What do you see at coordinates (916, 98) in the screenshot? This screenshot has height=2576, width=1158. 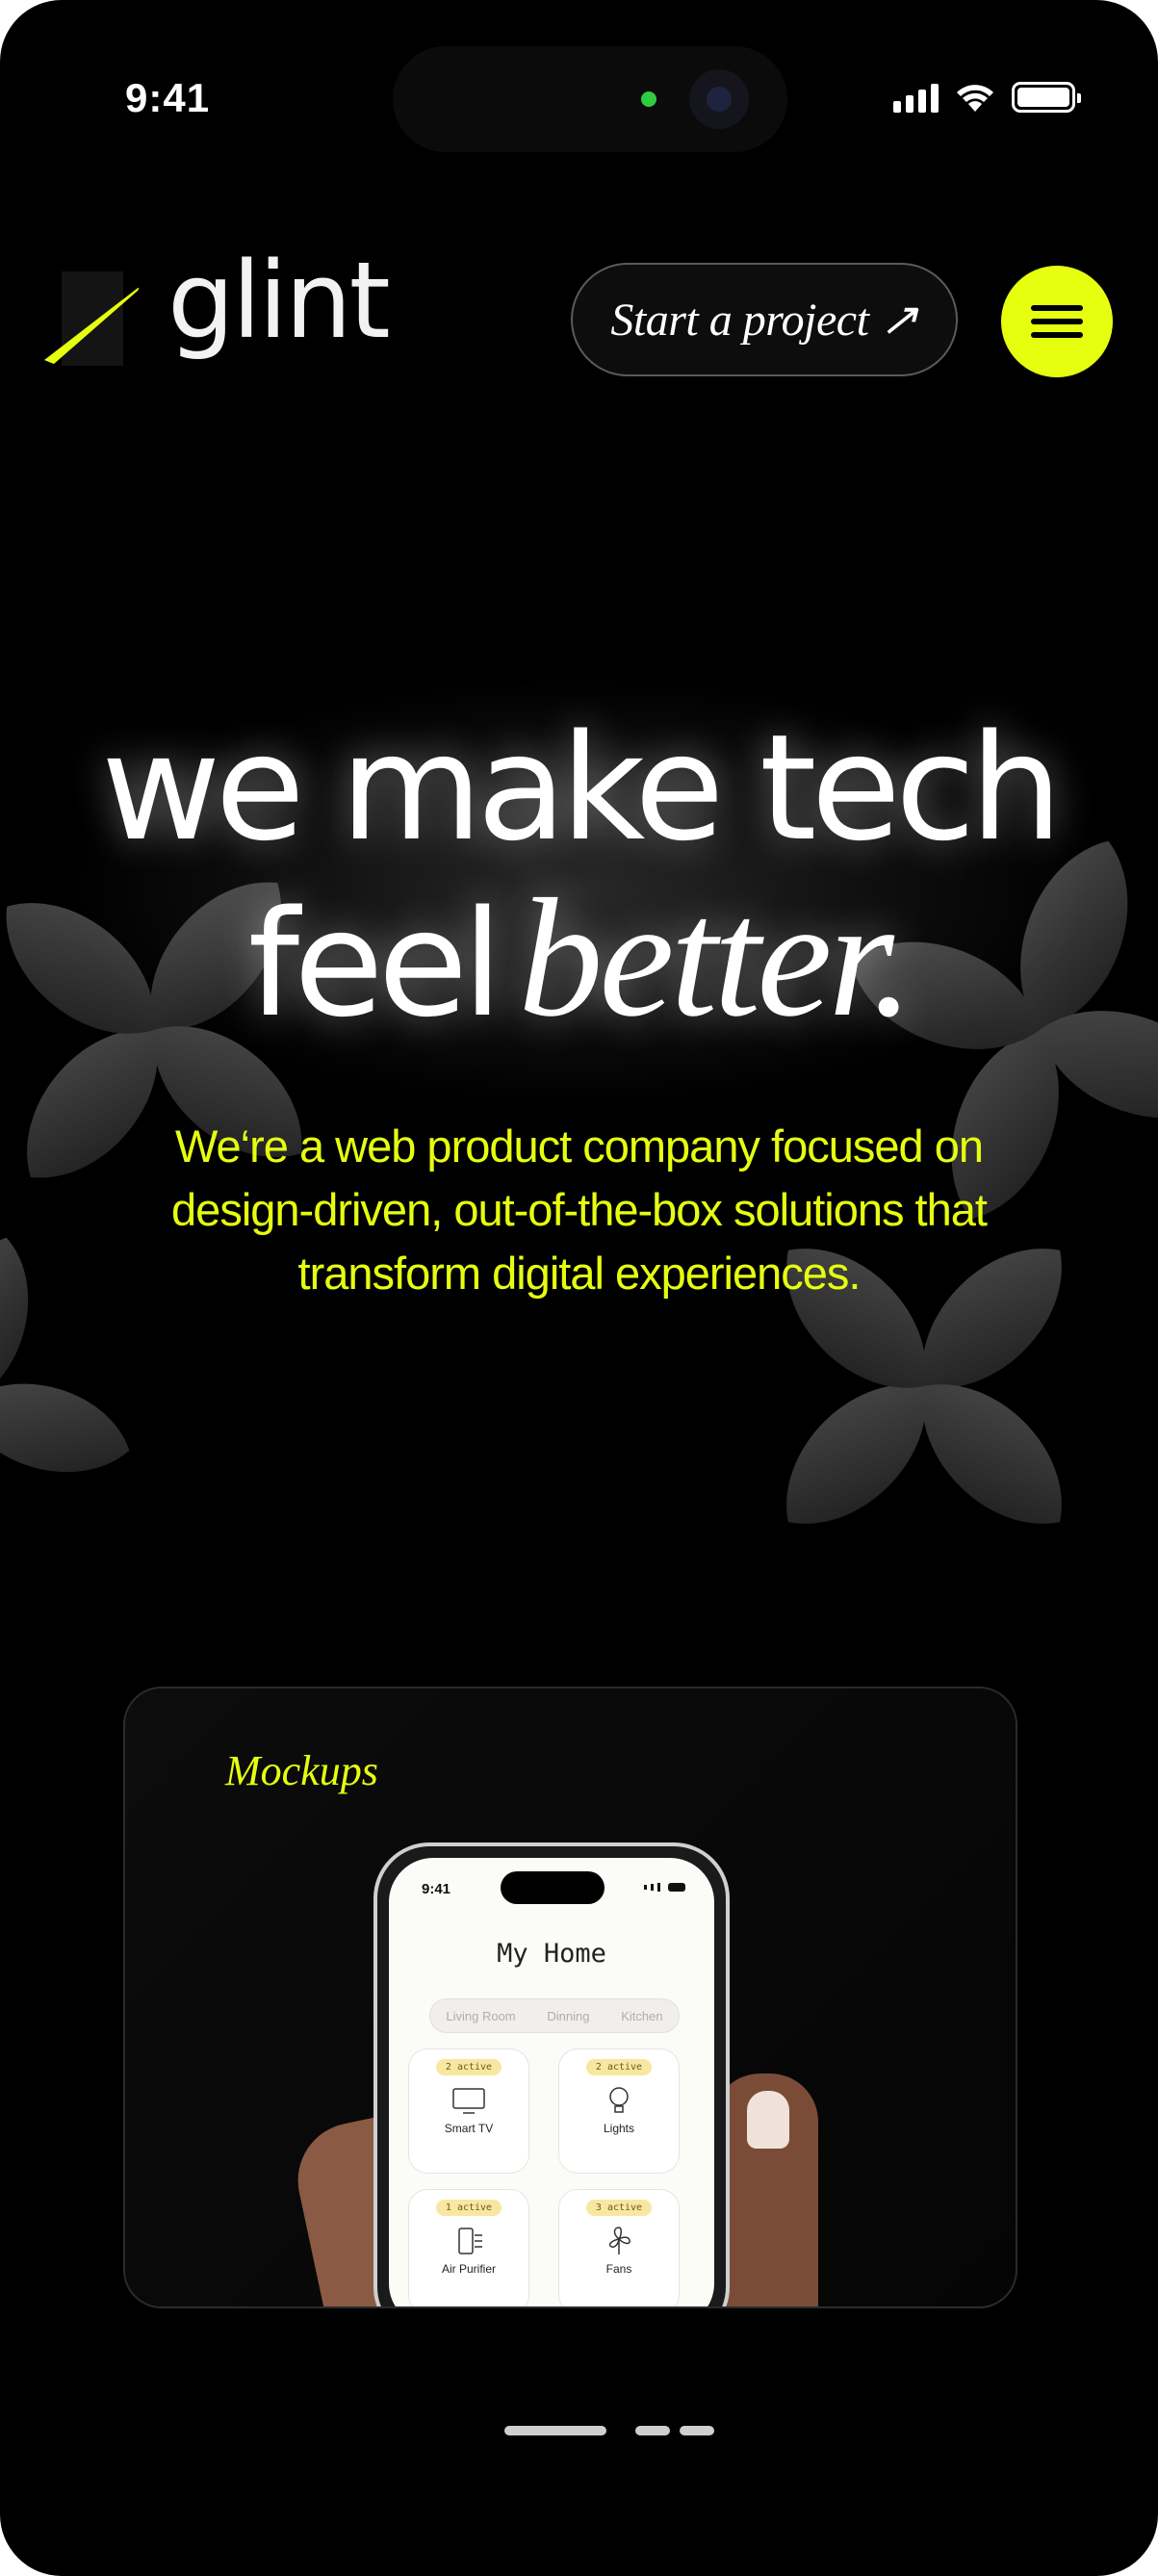 I see `cellular-signal-icon` at bounding box center [916, 98].